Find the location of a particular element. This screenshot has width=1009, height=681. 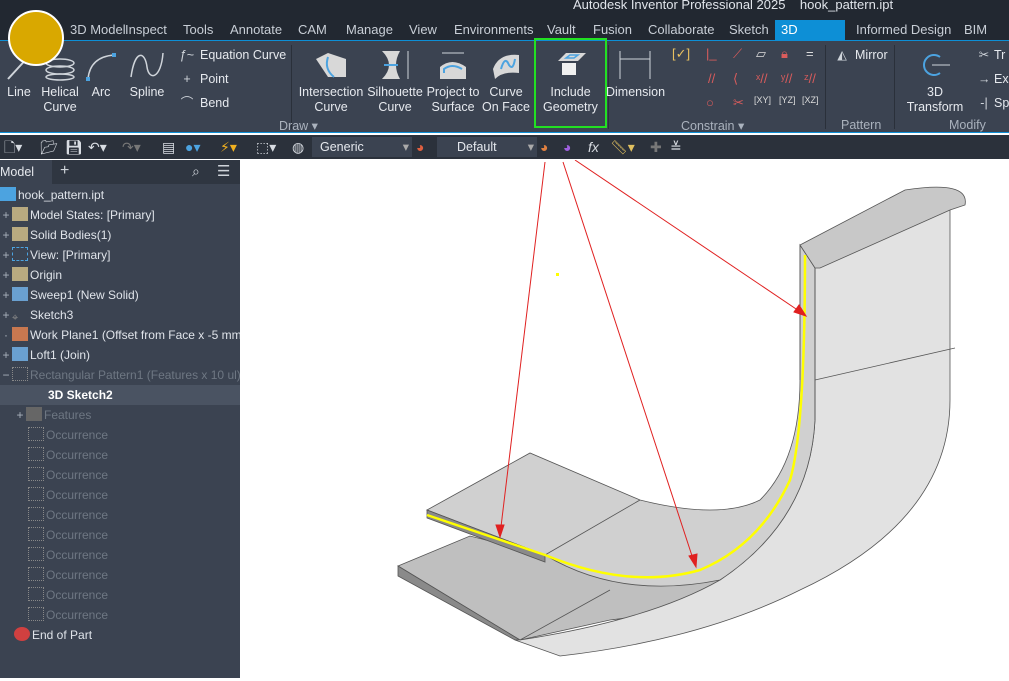

tree-item: + Origin is located at coordinates (120, 275).